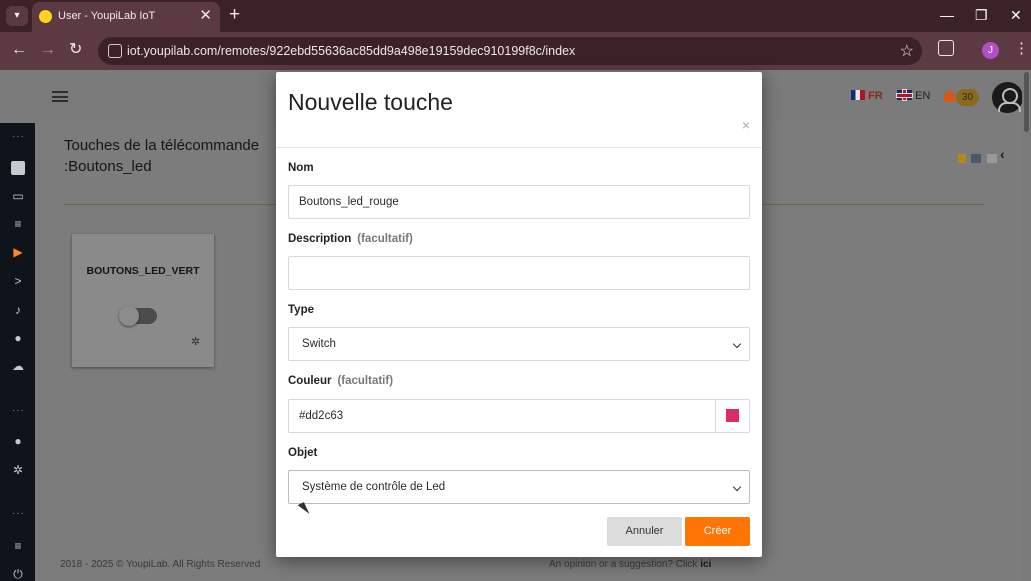 The image size is (1031, 581). I want to click on page-title: Touches de la télécommande :Boutons_led, so click(162, 156).